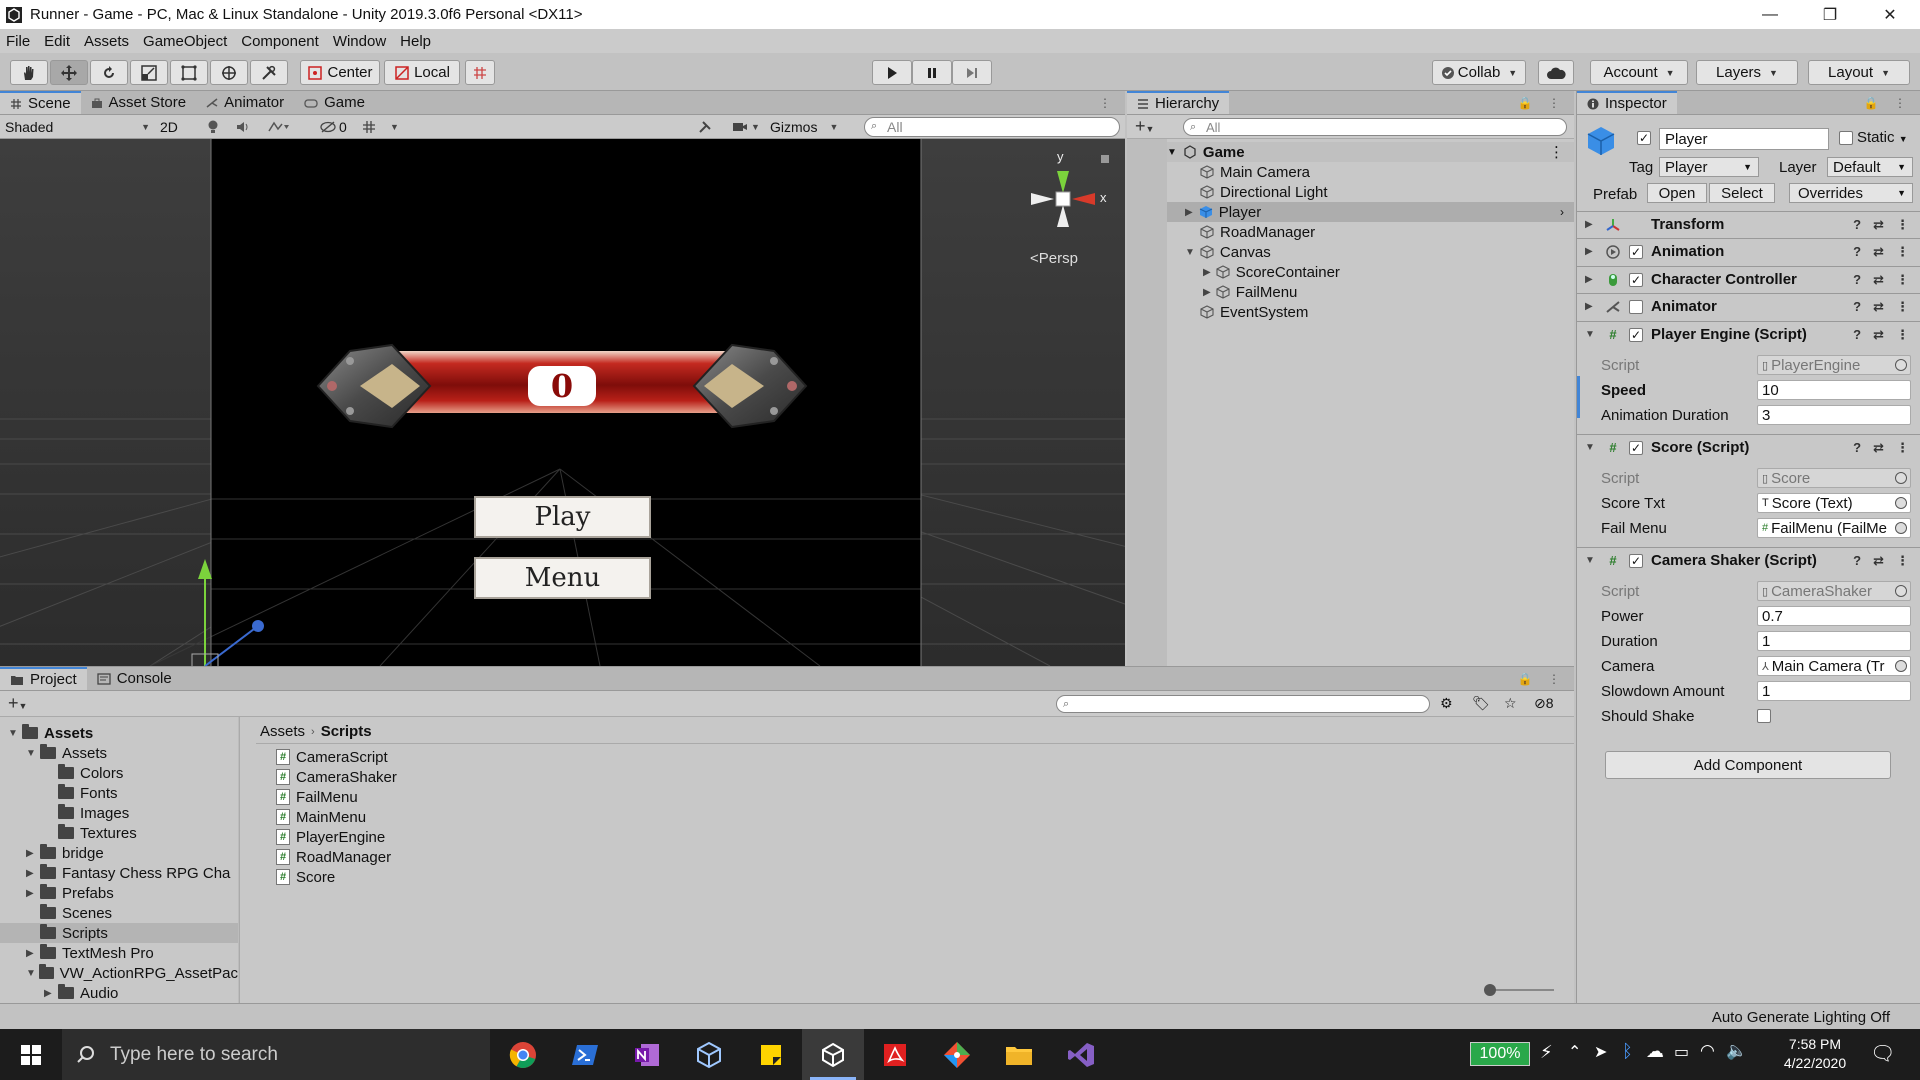 This screenshot has width=1920, height=1080. Describe the element at coordinates (1846, 138) in the screenshot. I see `static-checkbox` at that location.